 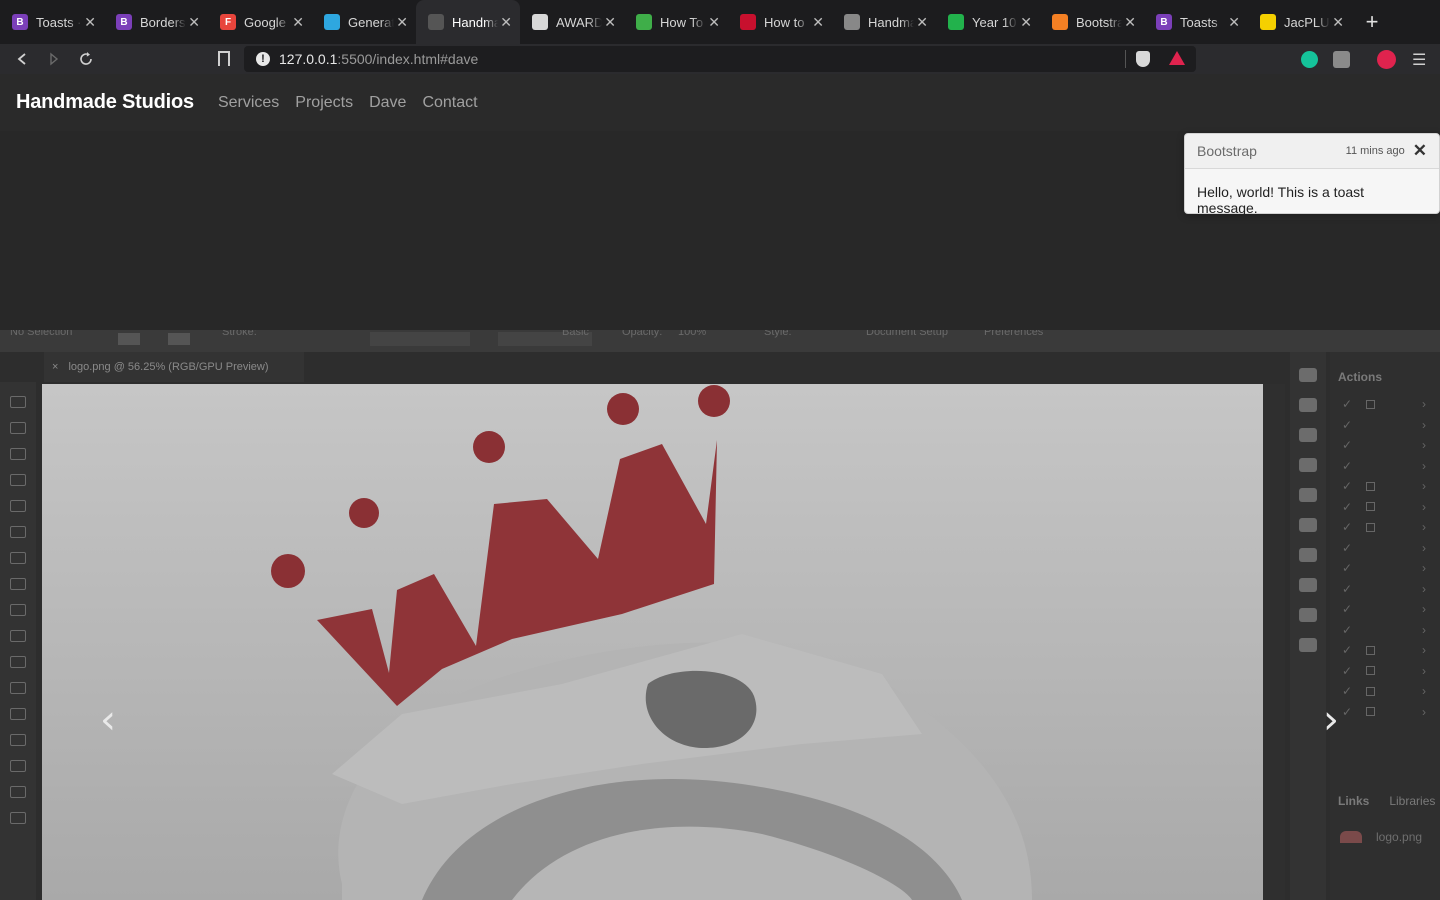 I want to click on reload-button, so click(x=86, y=59).